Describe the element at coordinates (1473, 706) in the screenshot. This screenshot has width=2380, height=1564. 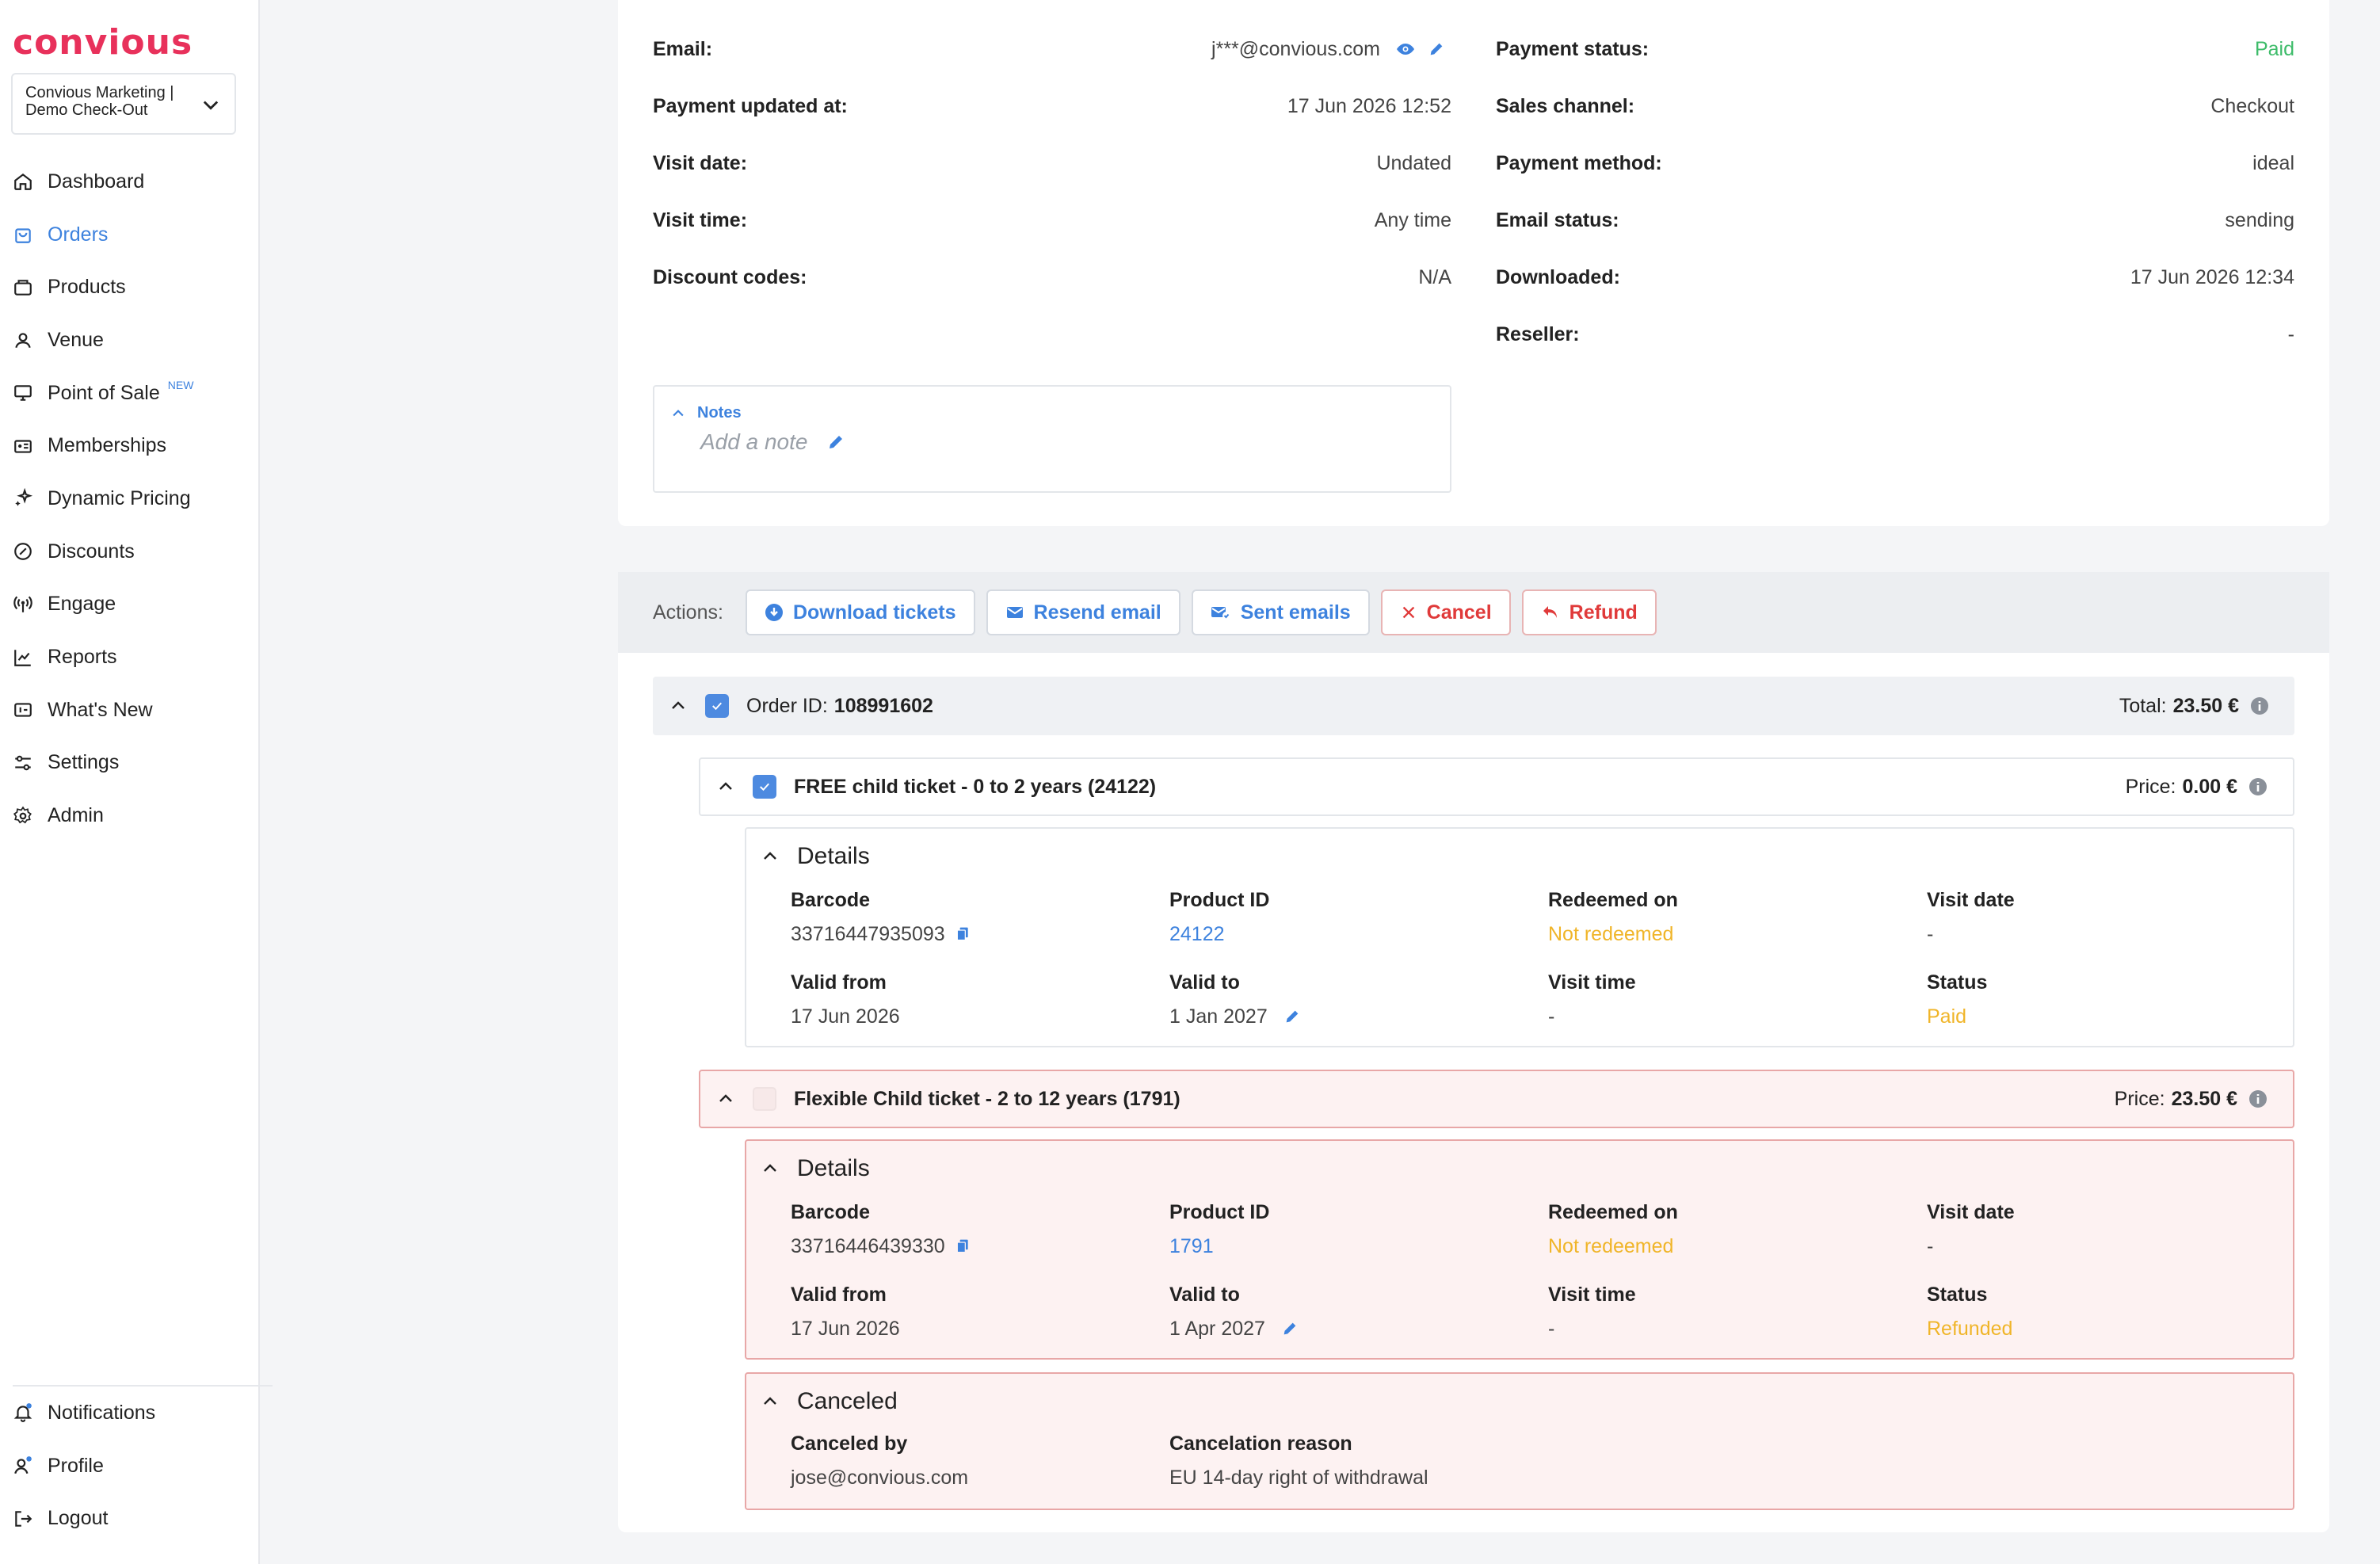
I see `order-header-row: Order ID: 108991602 Total: 23.50 €` at that location.